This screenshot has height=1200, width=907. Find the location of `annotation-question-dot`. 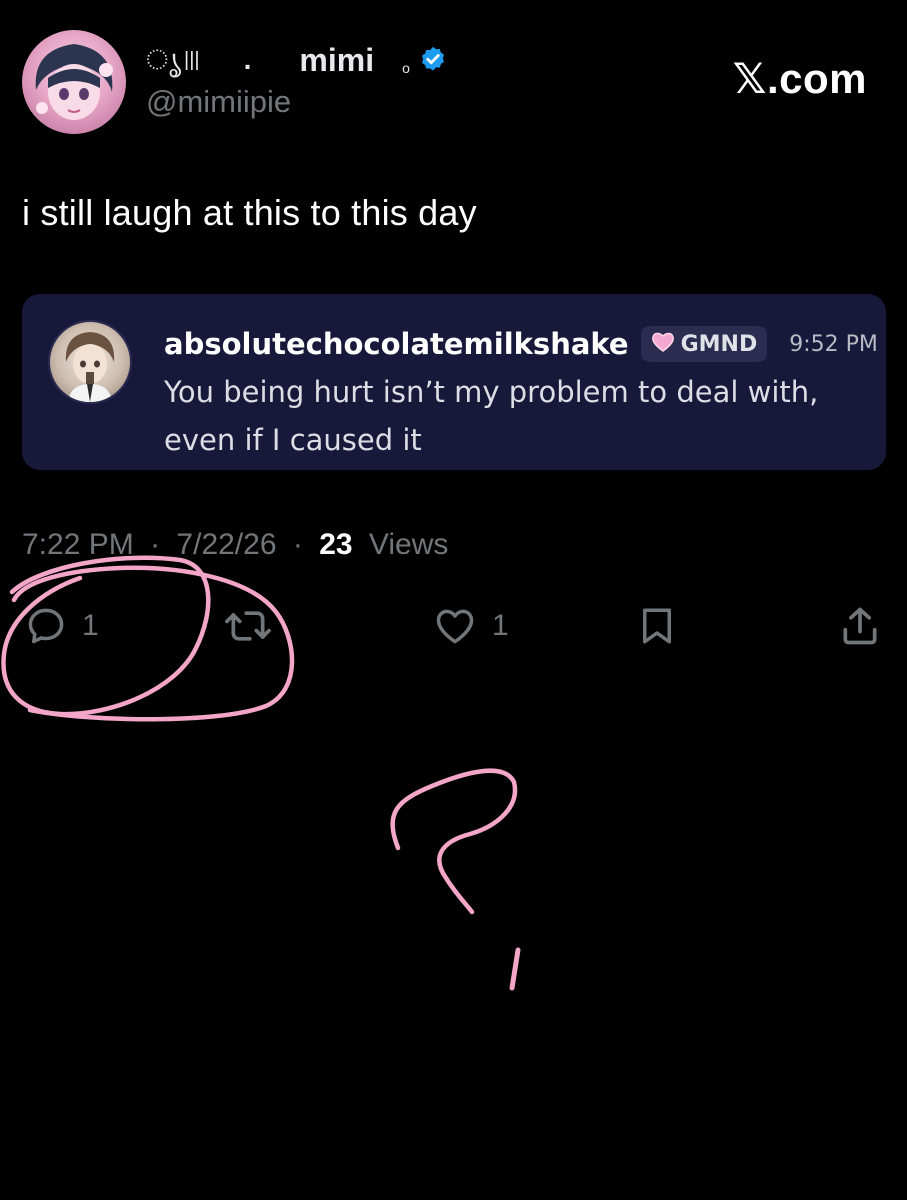

annotation-question-dot is located at coordinates (515, 969).